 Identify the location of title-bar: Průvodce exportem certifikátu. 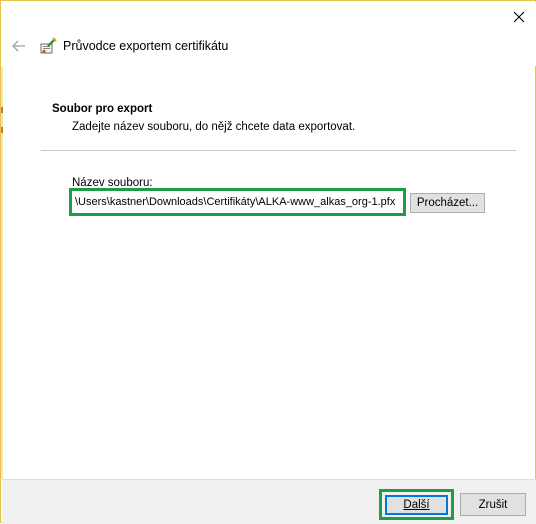
(269, 34).